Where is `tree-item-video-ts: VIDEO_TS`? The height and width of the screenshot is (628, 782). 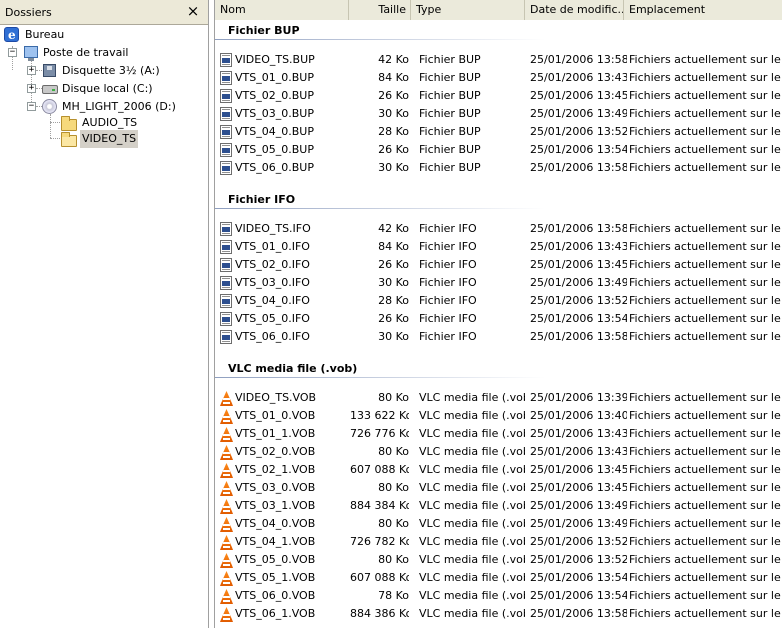 tree-item-video-ts: VIDEO_TS is located at coordinates (104, 139).